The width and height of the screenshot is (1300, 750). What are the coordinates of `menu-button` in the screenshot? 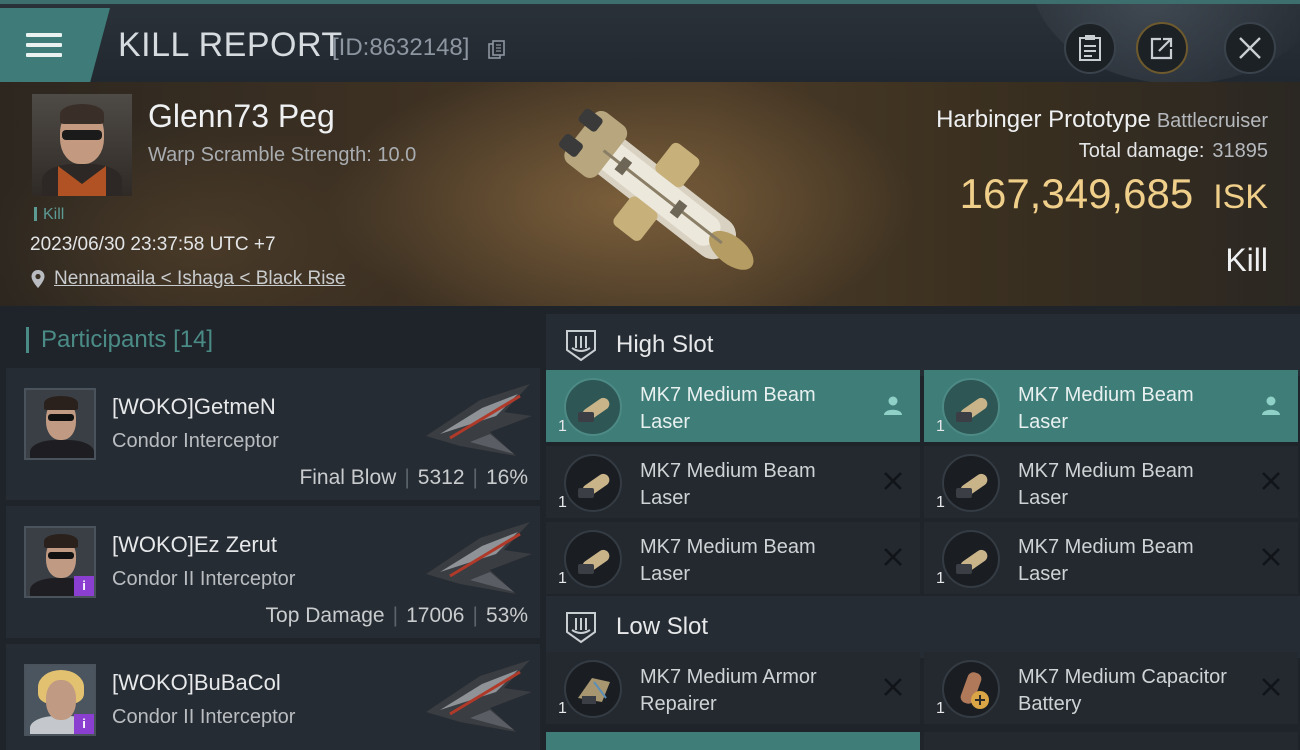 It's located at (55, 45).